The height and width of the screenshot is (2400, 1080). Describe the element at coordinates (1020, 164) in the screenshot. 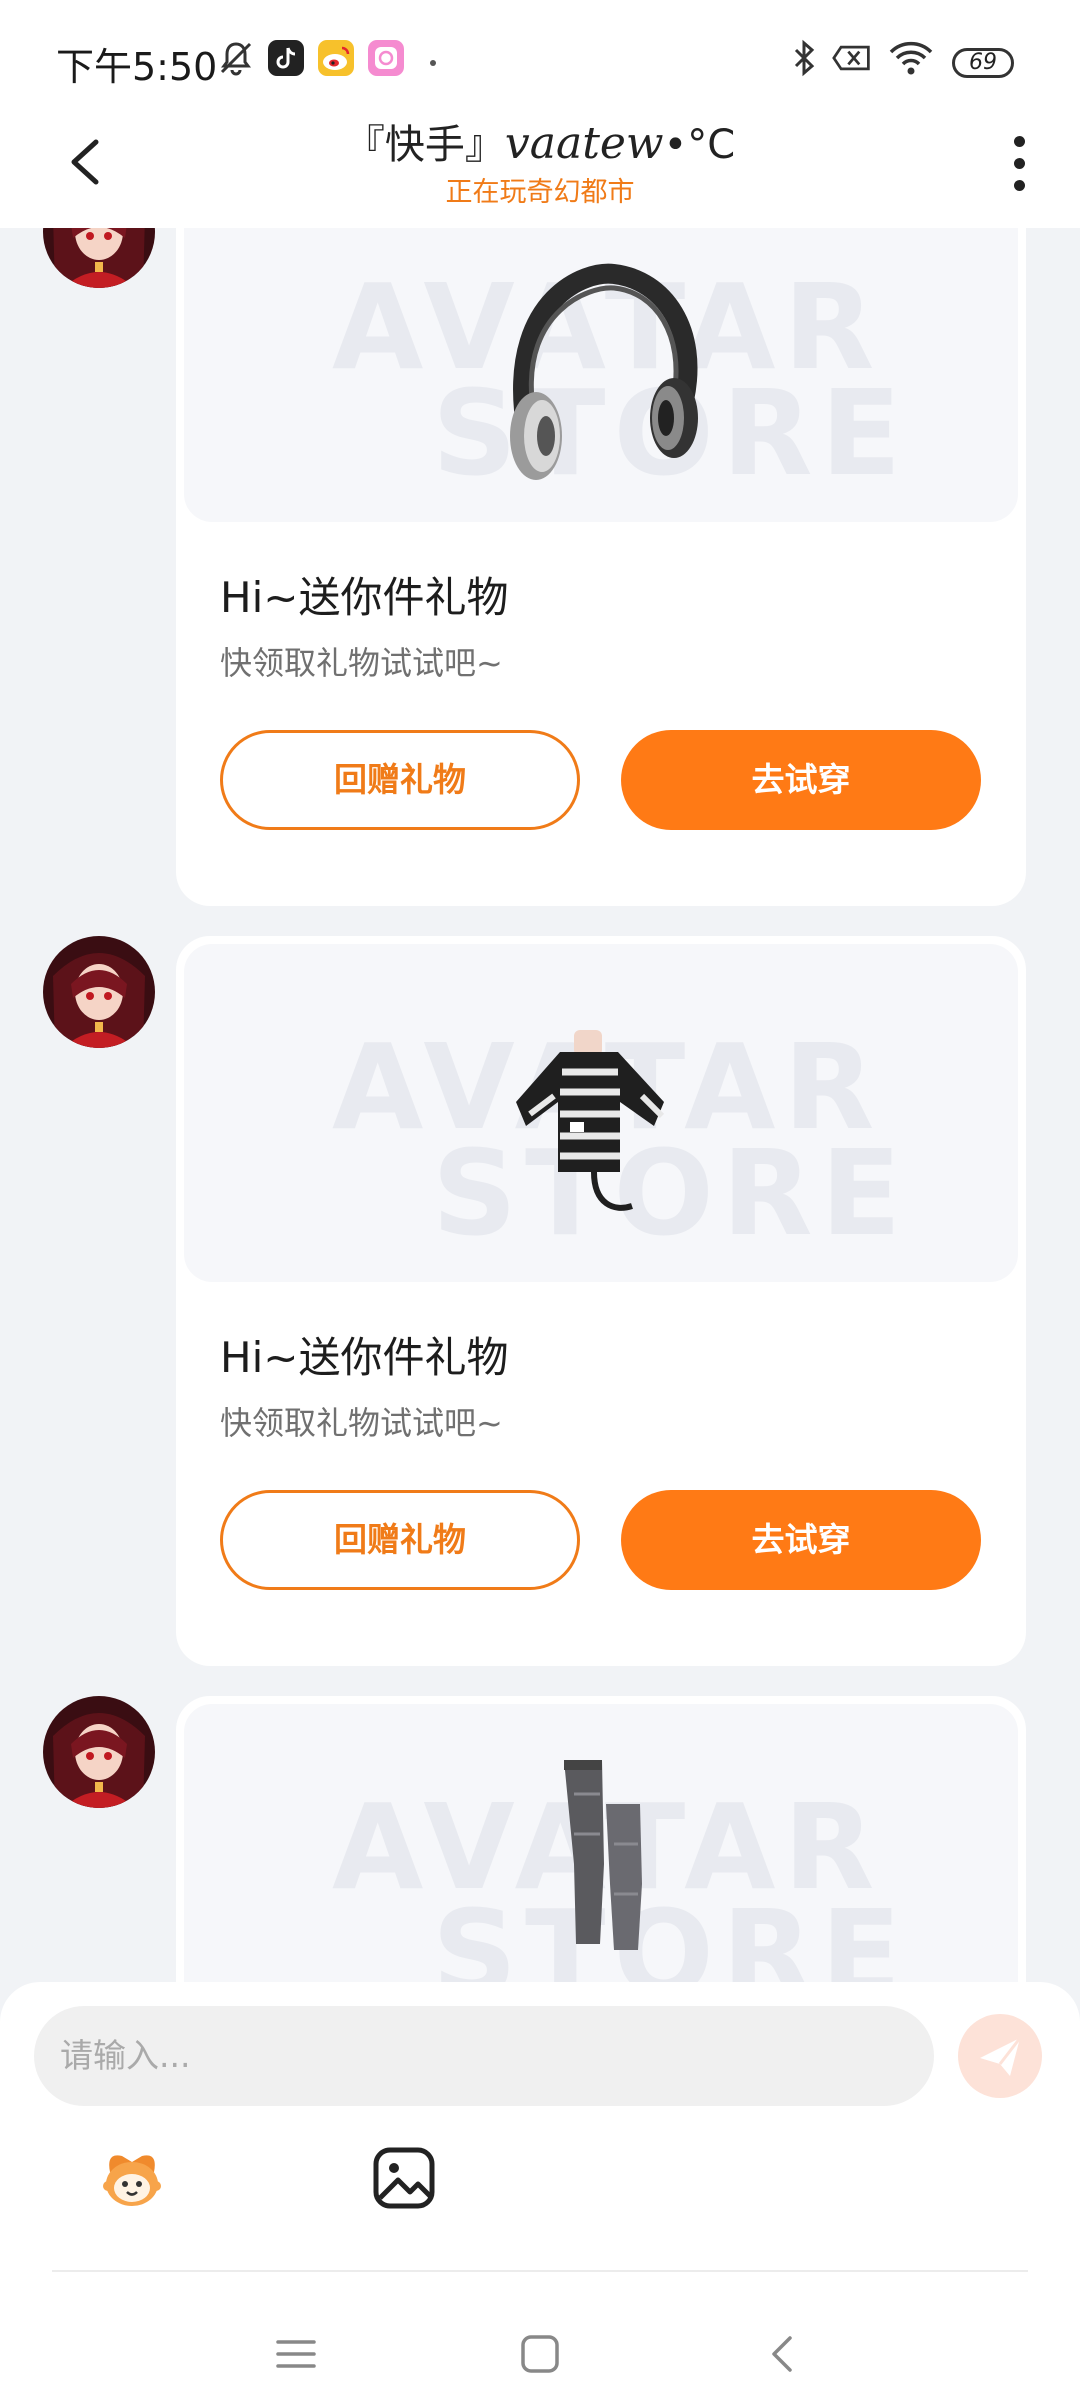

I see `more-vertical-icon` at that location.